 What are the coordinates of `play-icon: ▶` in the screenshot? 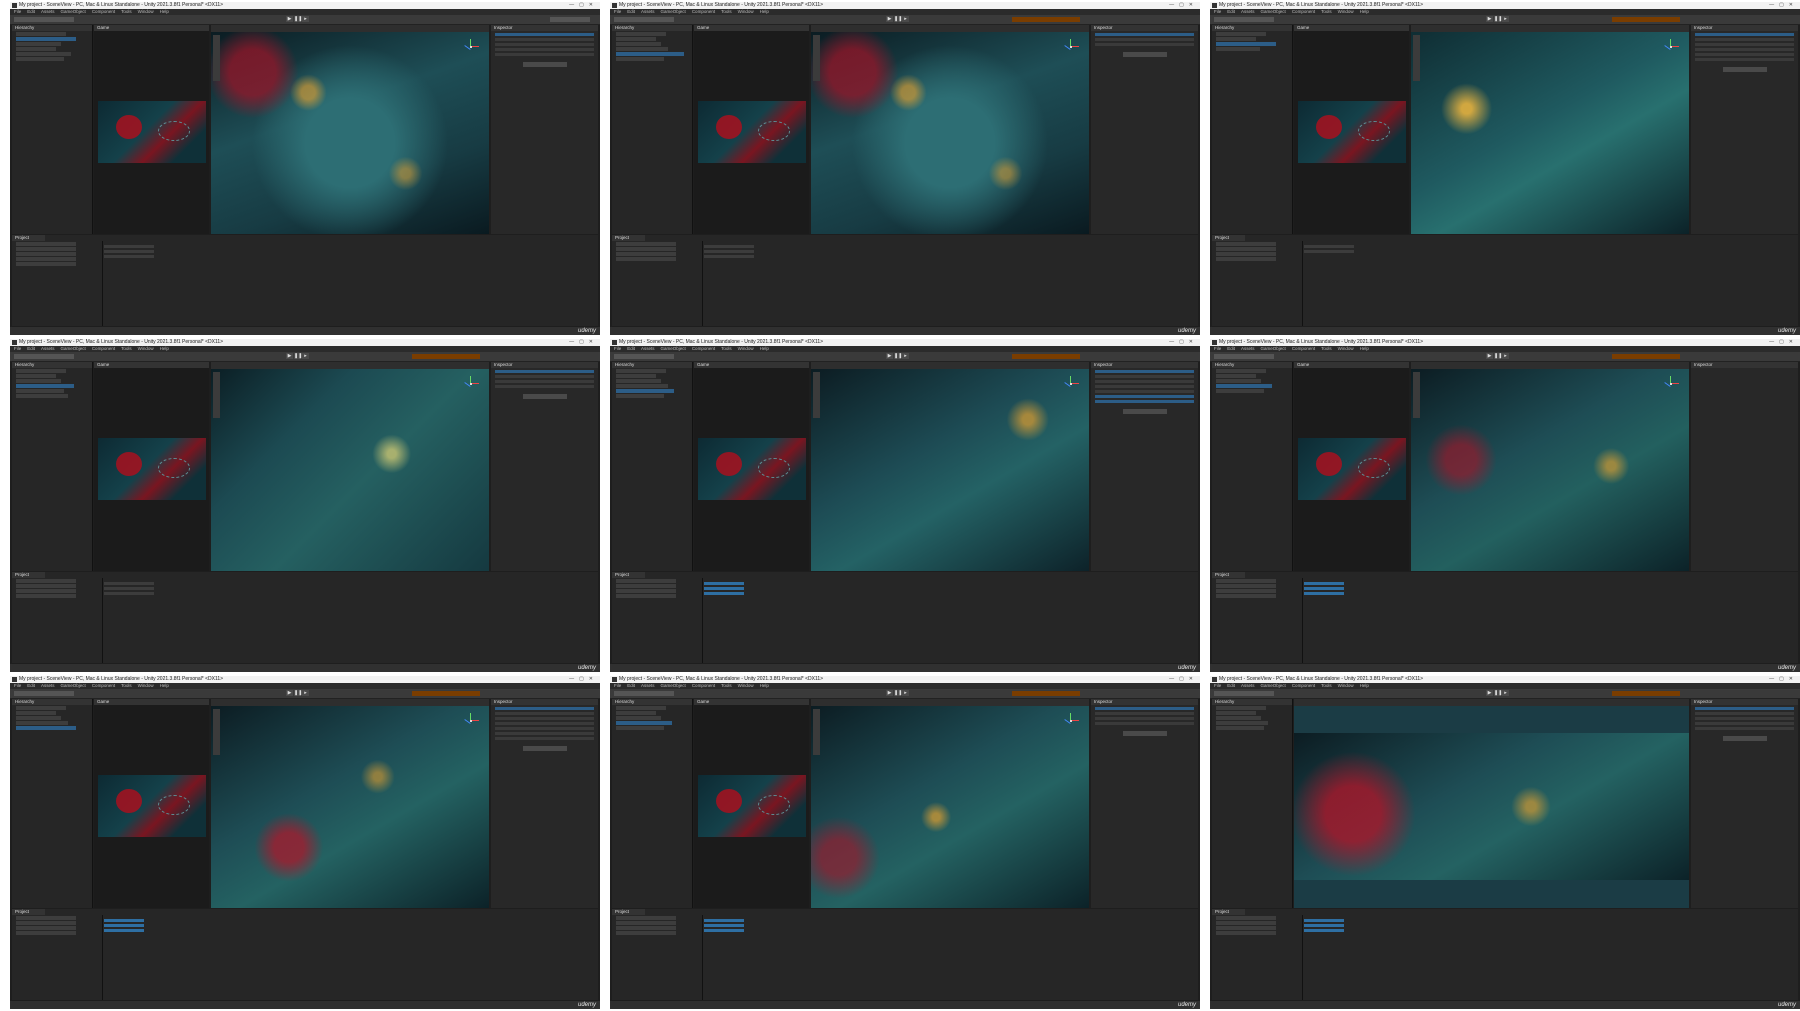 It's located at (1489, 693).